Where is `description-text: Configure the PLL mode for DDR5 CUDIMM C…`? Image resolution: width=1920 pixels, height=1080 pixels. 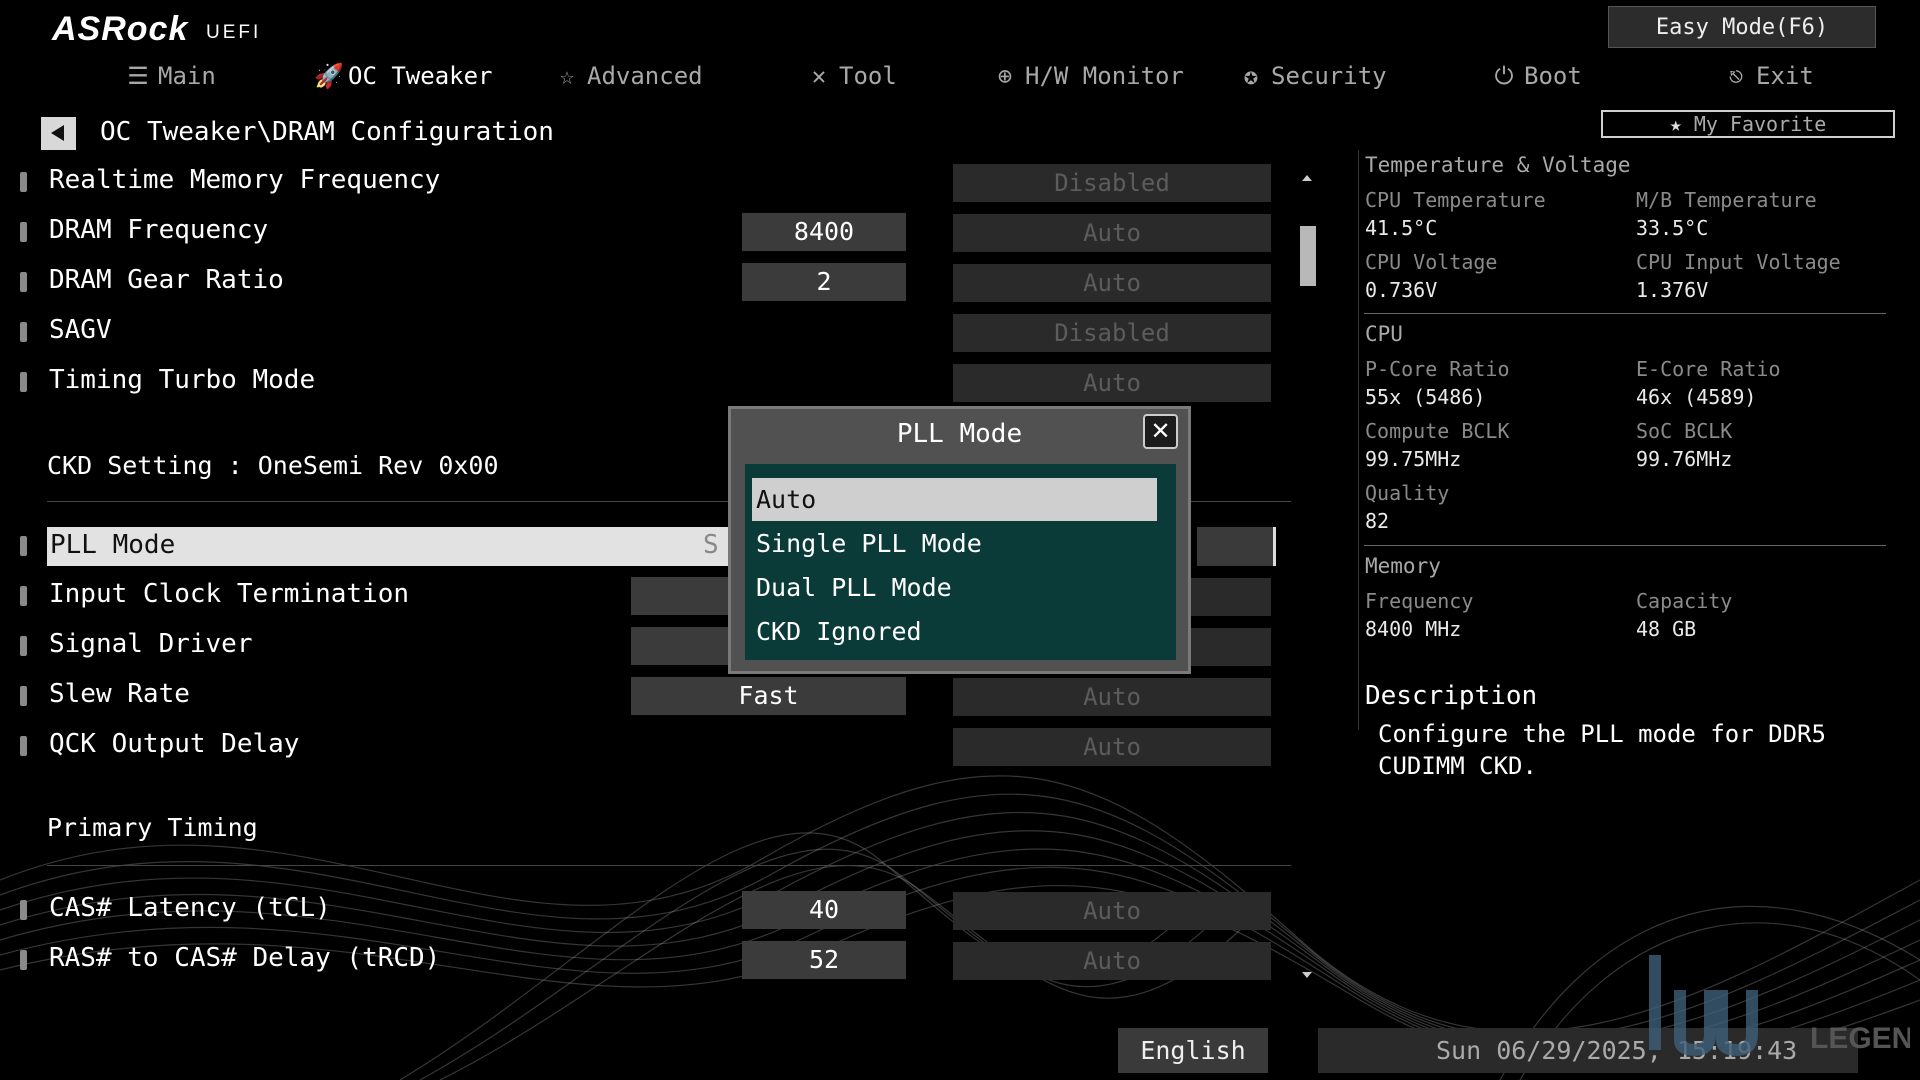 description-text: Configure the PLL mode for DDR5 CUDIMM C… is located at coordinates (1602, 750).